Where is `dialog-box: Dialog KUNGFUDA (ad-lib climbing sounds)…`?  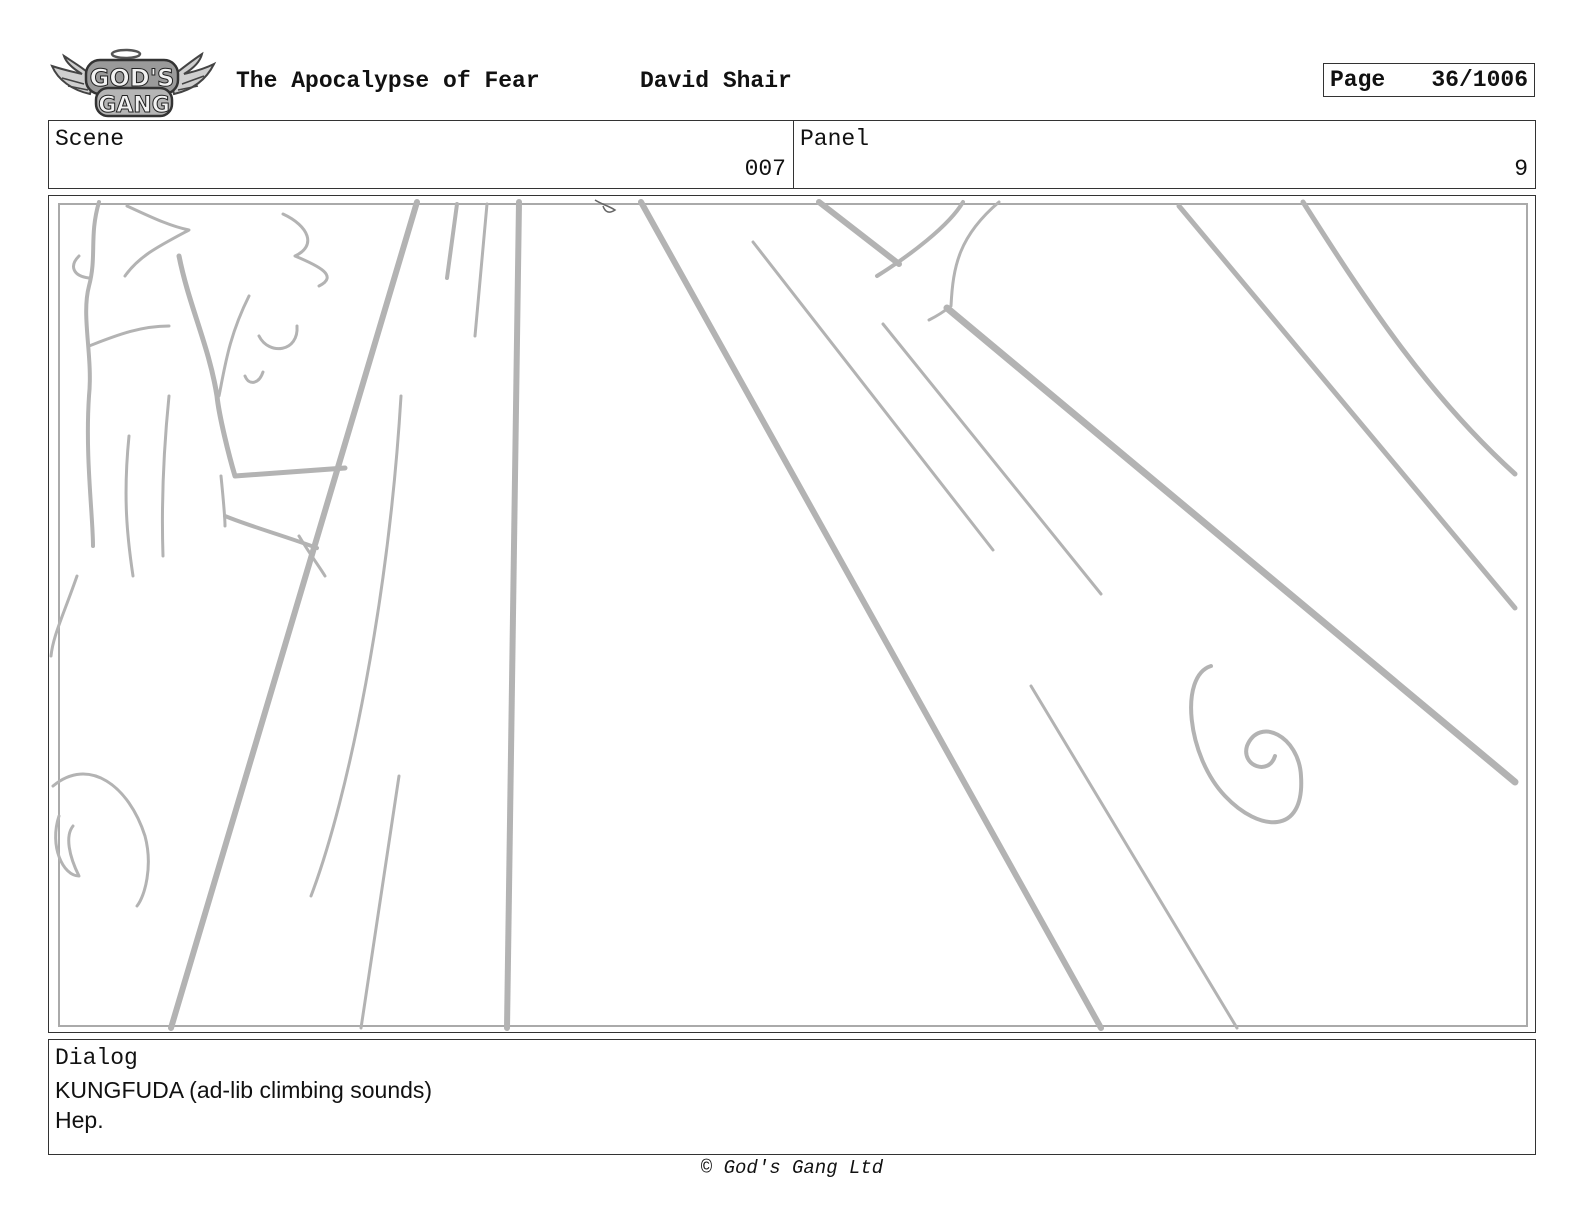
dialog-box: Dialog KUNGFUDA (ad-lib climbing sounds)… is located at coordinates (792, 1097).